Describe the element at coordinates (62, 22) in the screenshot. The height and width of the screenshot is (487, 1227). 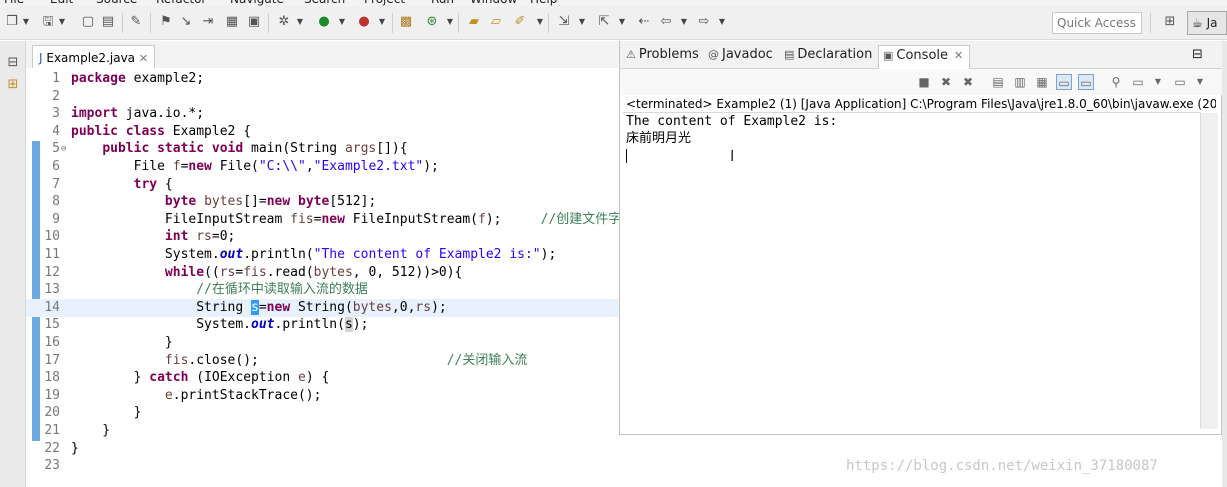
I see `save-dropdown-chevron-icon: ▼` at that location.